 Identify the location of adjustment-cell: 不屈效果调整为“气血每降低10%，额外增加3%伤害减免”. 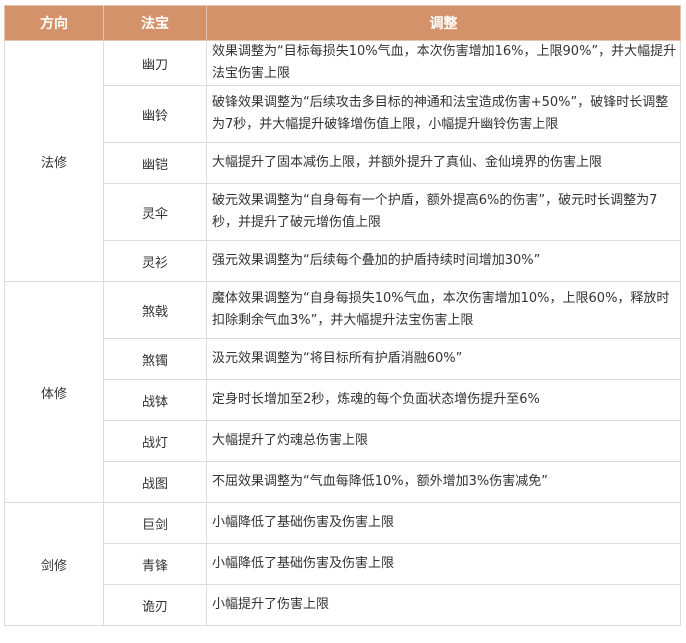
(443, 482).